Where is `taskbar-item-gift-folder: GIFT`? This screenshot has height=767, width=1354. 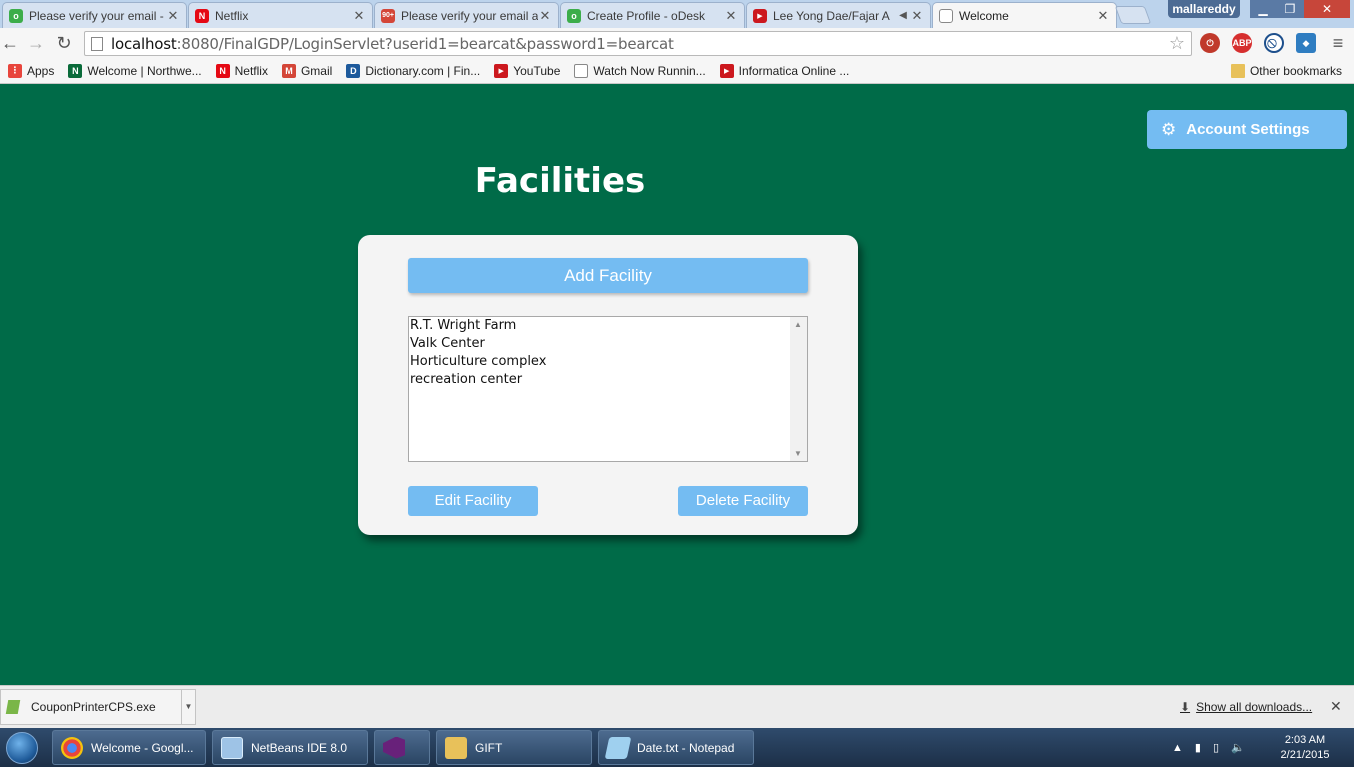 taskbar-item-gift-folder: GIFT is located at coordinates (514, 747).